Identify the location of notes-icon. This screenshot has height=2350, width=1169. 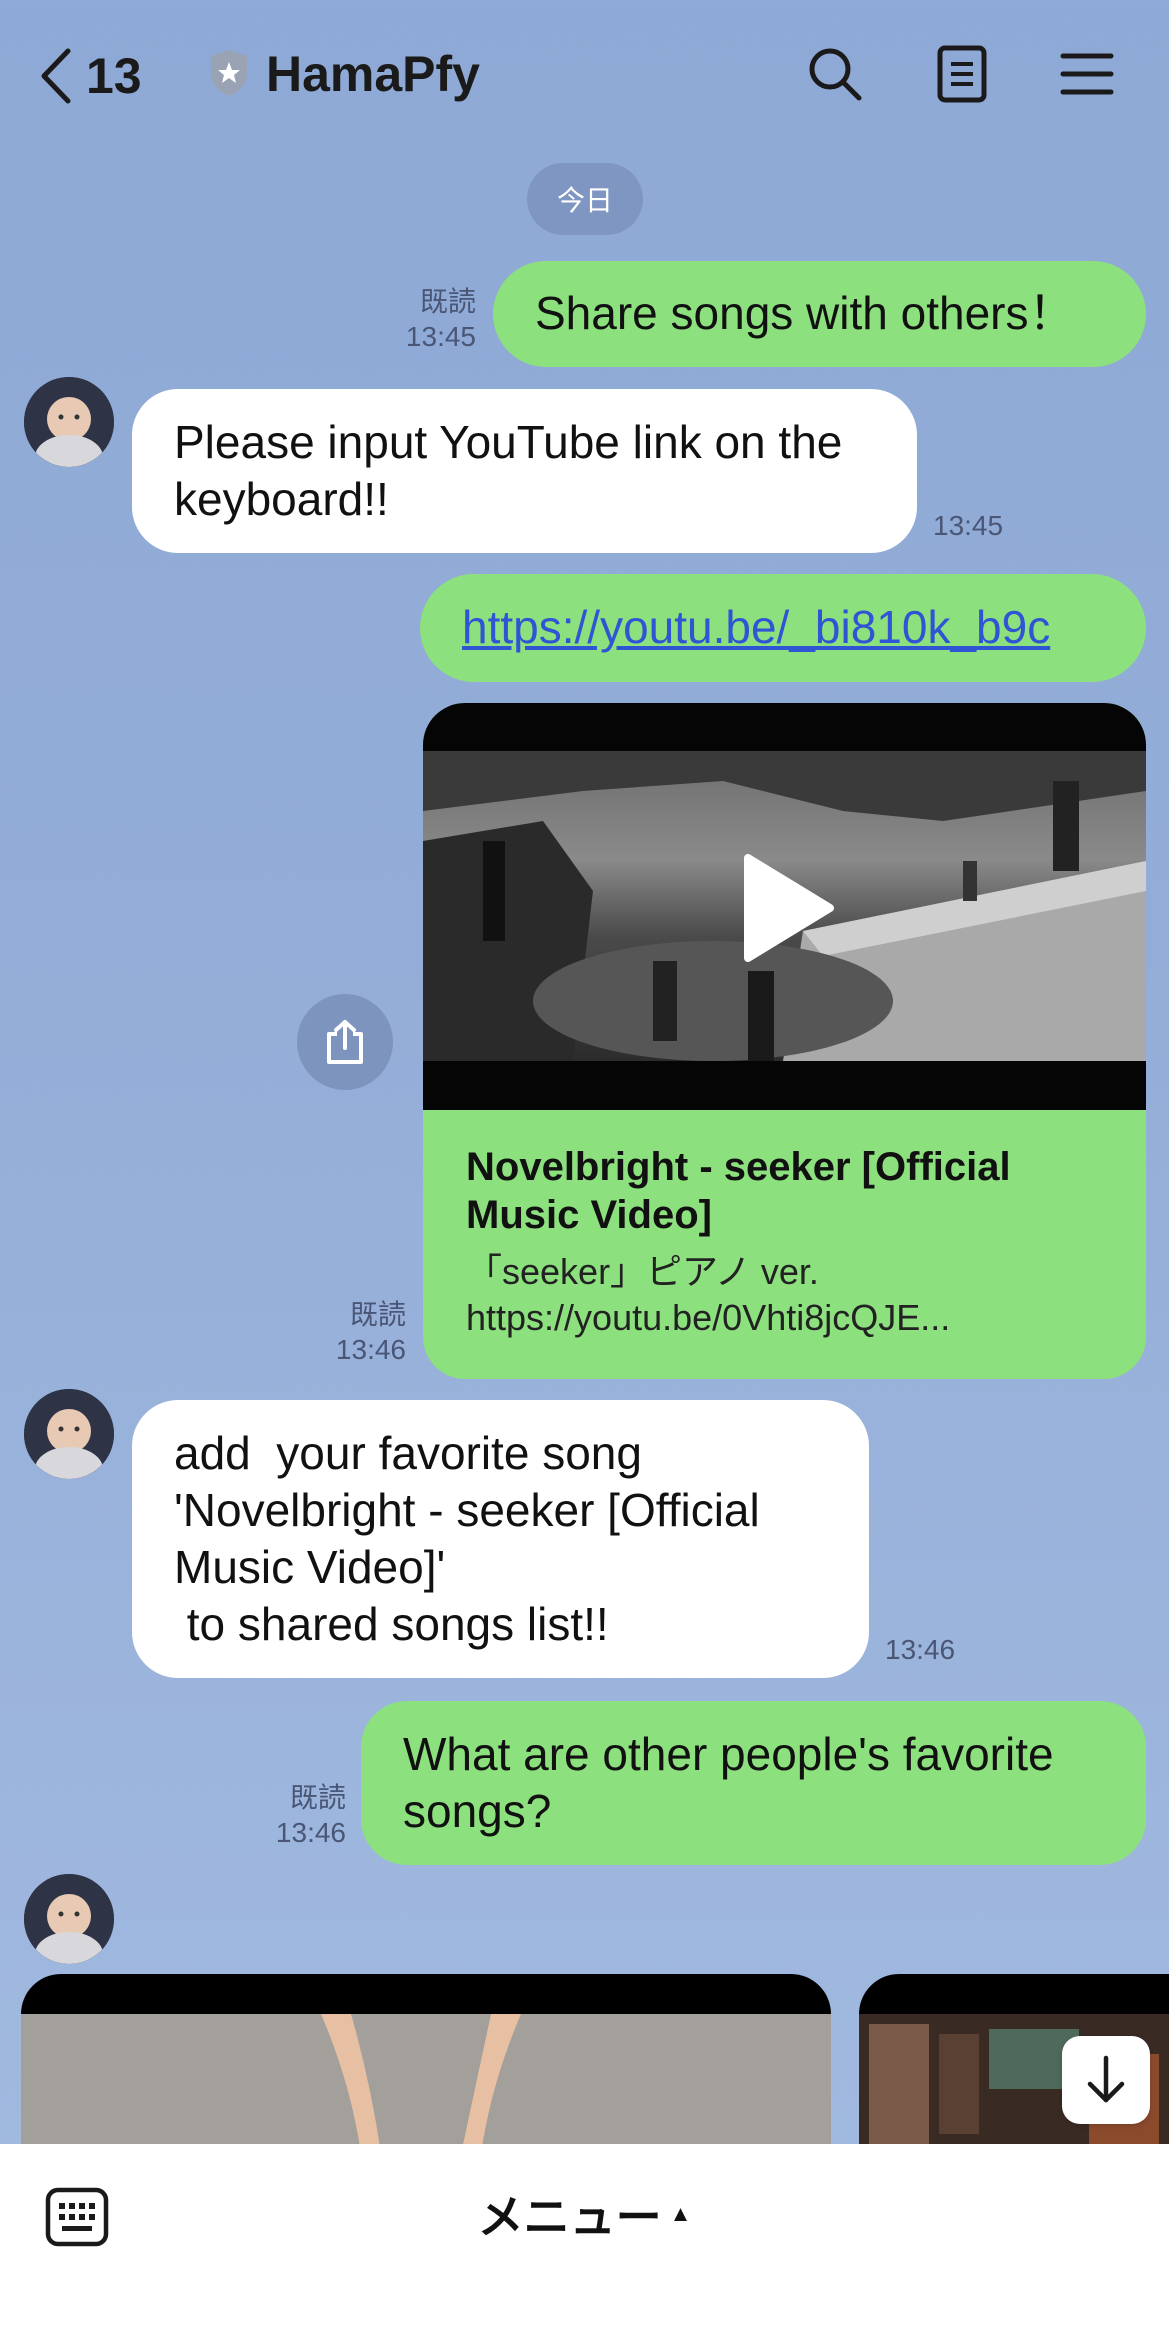
(962, 74).